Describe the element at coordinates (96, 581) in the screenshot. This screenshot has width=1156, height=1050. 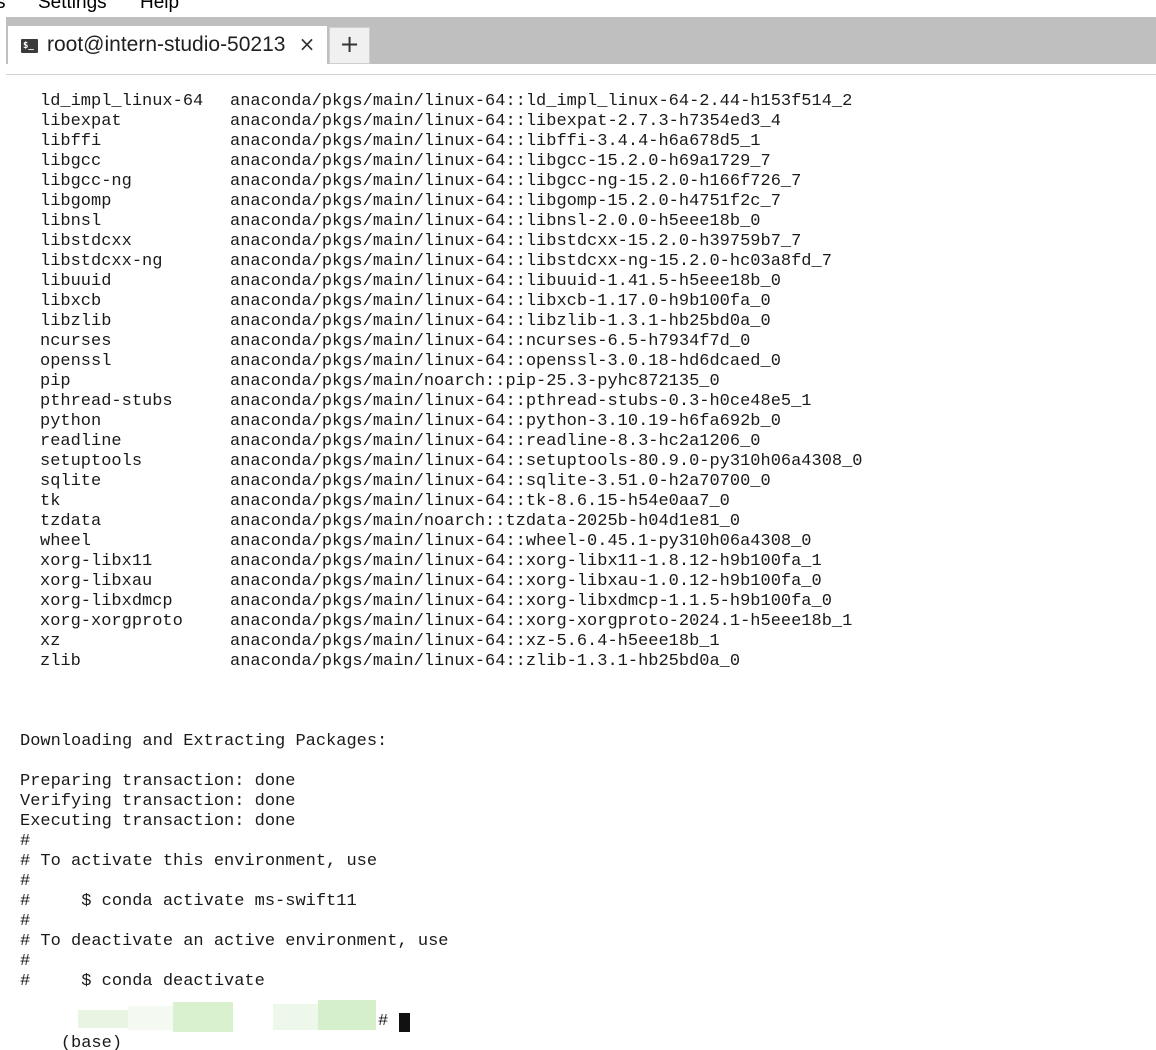
I see `package-name: xorg-libxau` at that location.